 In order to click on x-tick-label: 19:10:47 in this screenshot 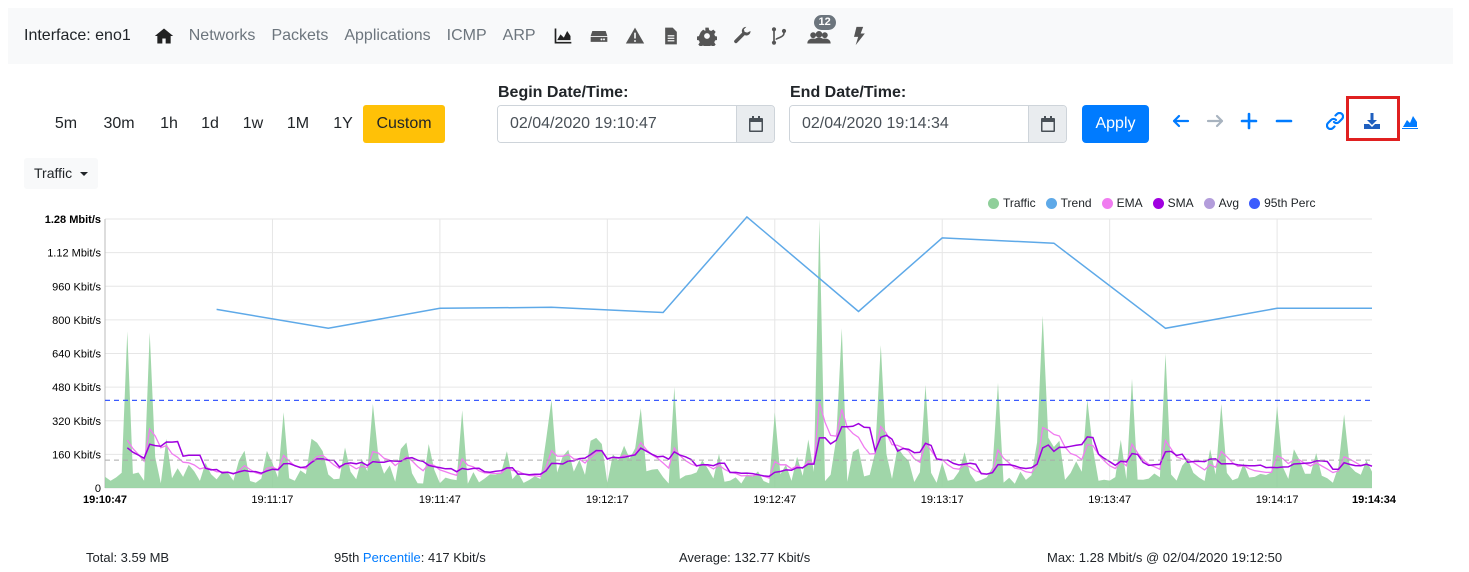, I will do `click(105, 500)`.